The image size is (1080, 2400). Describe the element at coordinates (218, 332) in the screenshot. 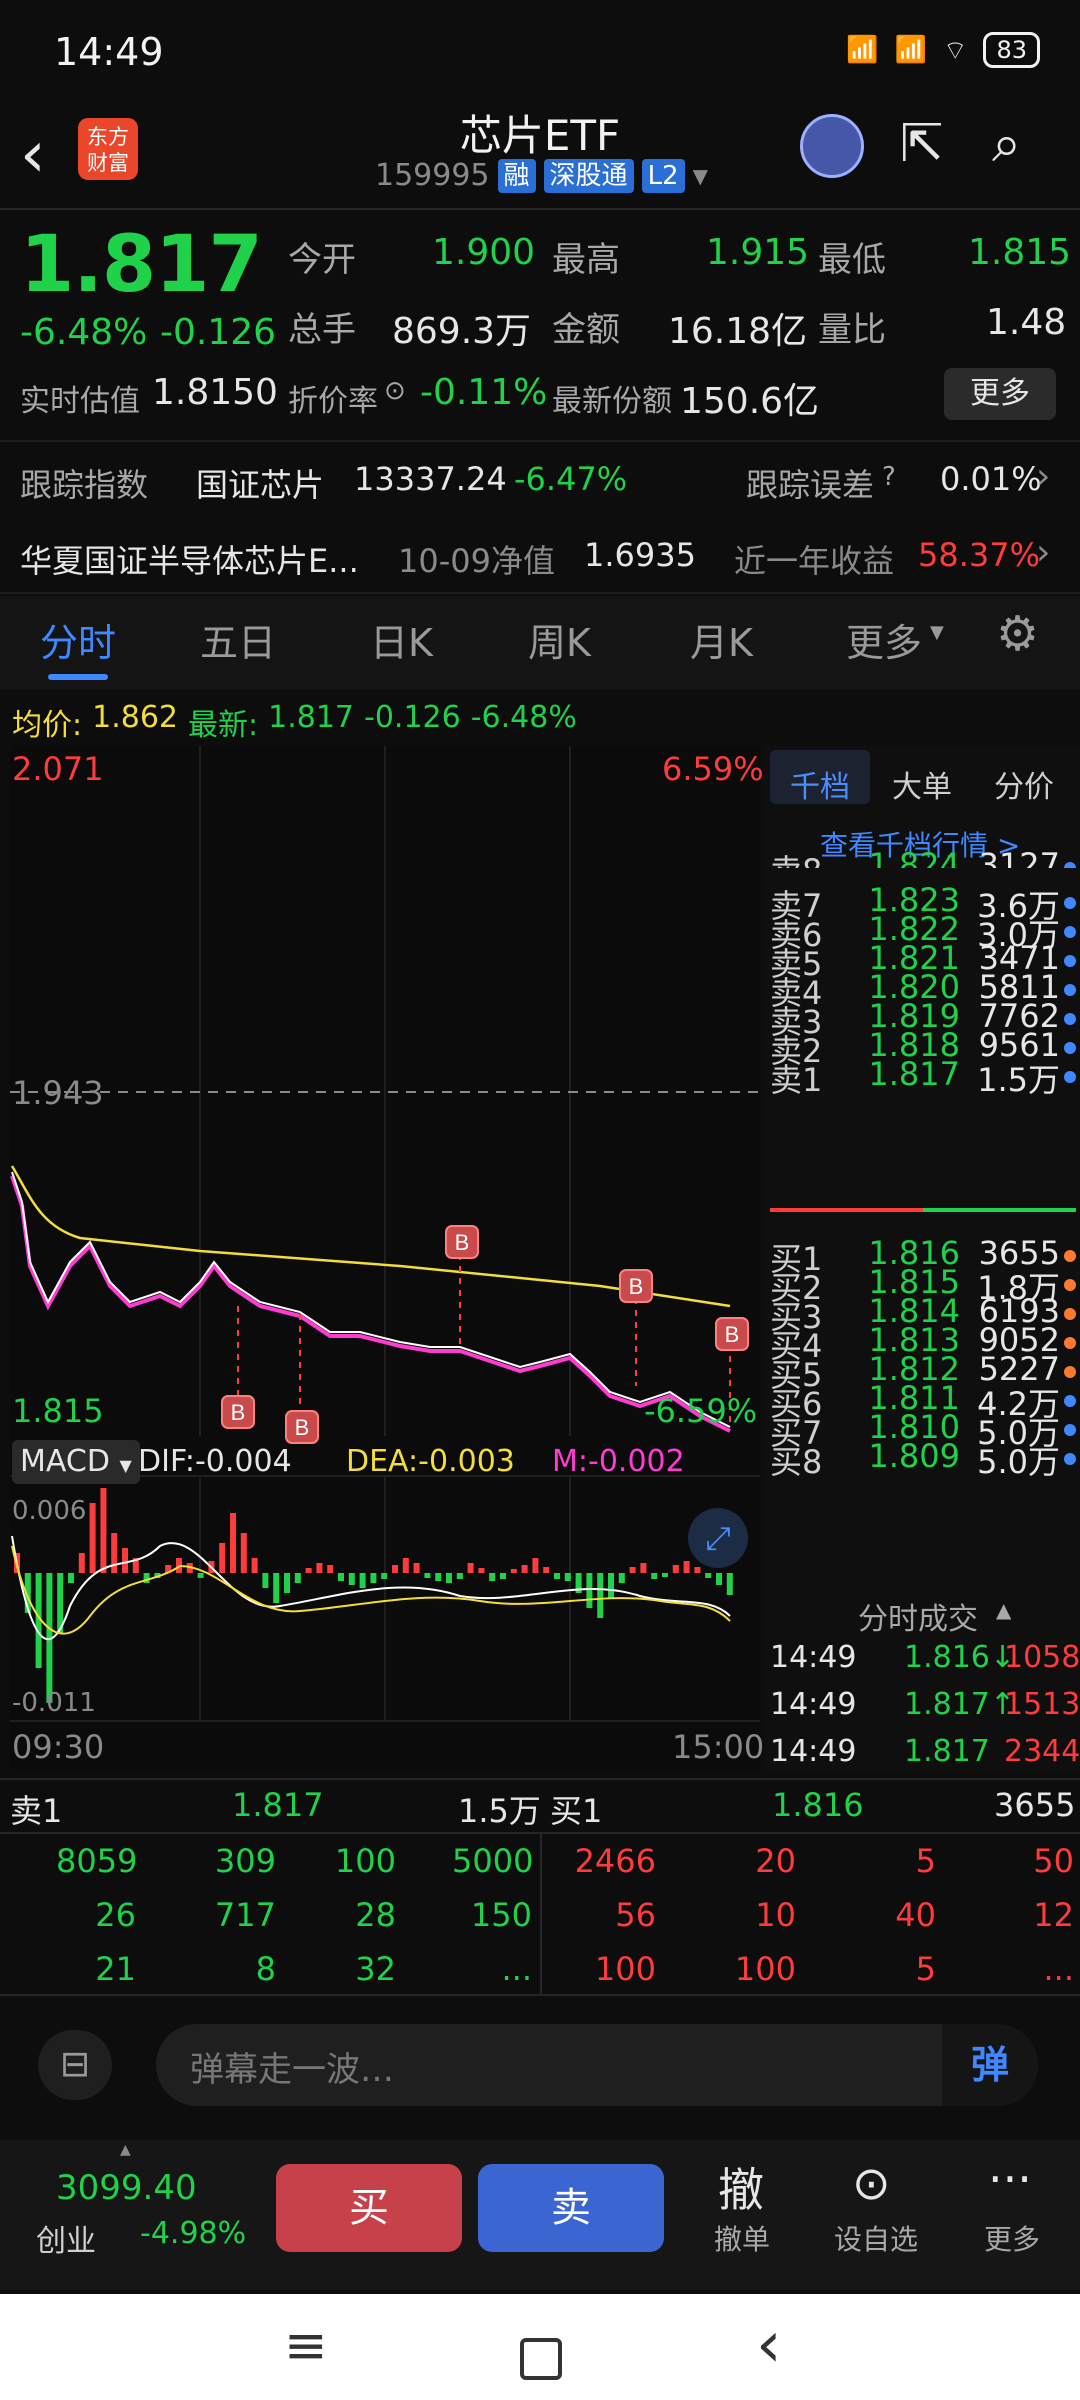

I see `change-value: -0.126` at that location.